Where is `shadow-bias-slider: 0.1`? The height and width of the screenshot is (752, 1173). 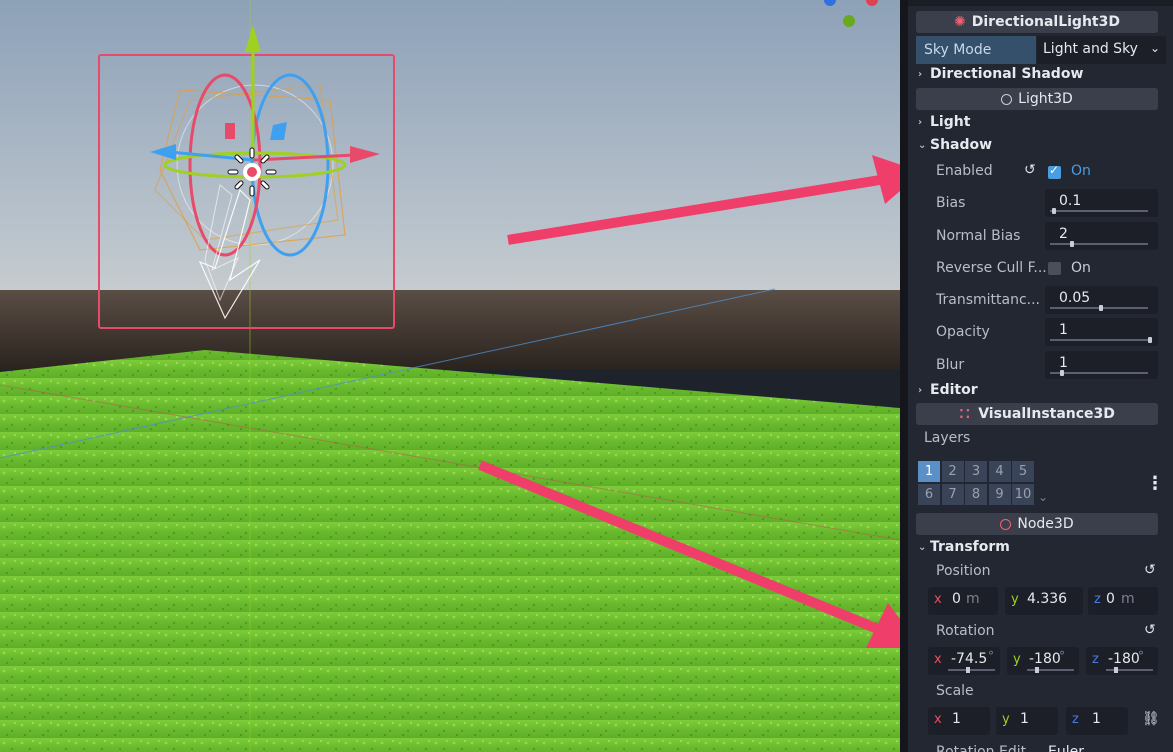
shadow-bias-slider: 0.1 is located at coordinates (1101, 203).